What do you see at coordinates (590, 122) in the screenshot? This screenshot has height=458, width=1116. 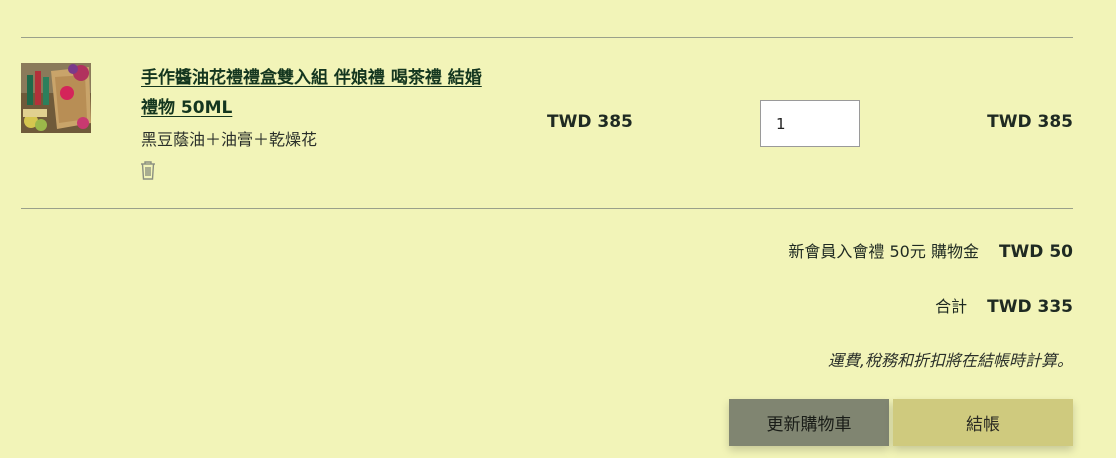 I see `unit-price: TWD 385` at bounding box center [590, 122].